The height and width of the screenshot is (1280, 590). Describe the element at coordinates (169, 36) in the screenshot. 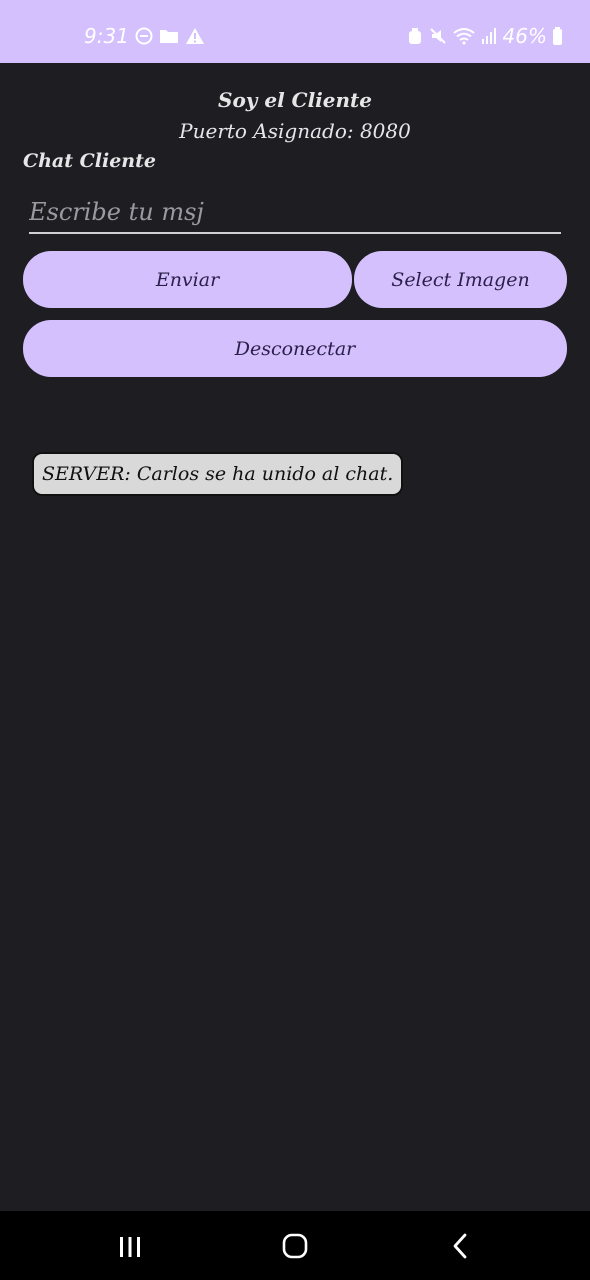

I see `folder-icon` at that location.